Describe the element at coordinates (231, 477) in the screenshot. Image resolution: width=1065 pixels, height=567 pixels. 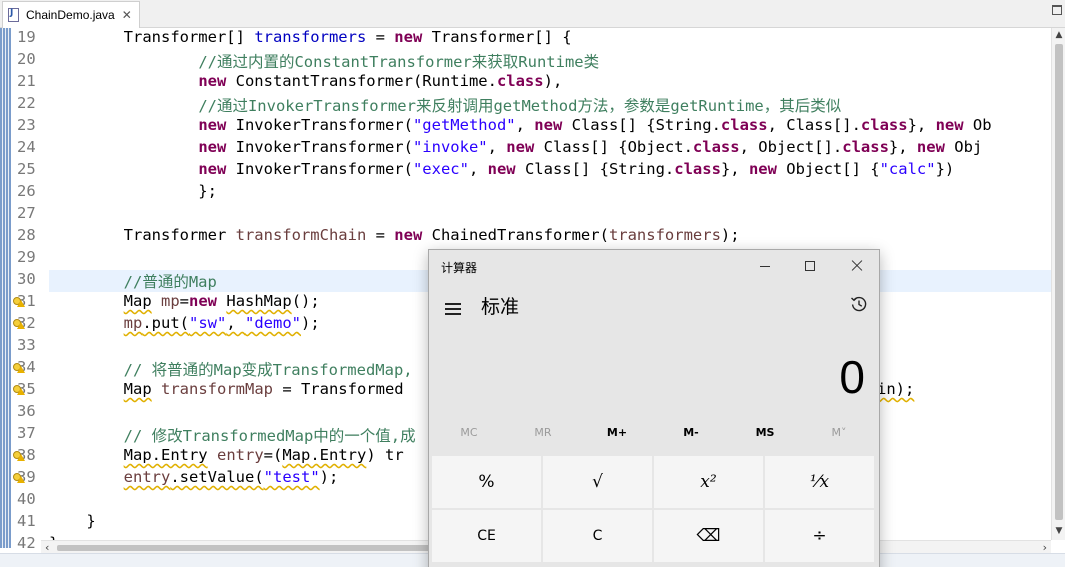
I see `code-line-39: entry.setValue("test");` at that location.